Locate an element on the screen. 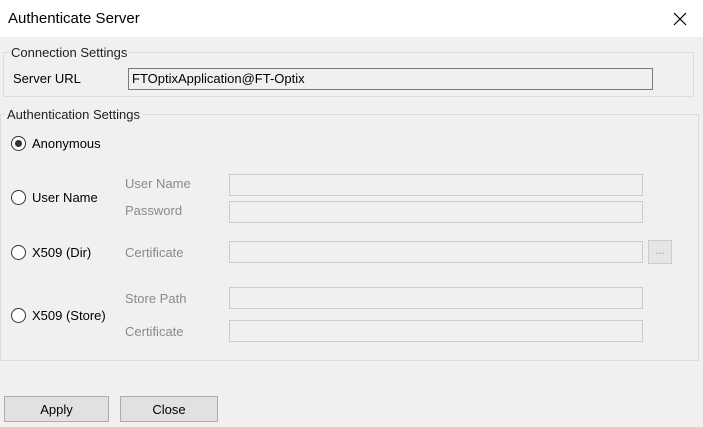  dir-certificate-input is located at coordinates (436, 252).